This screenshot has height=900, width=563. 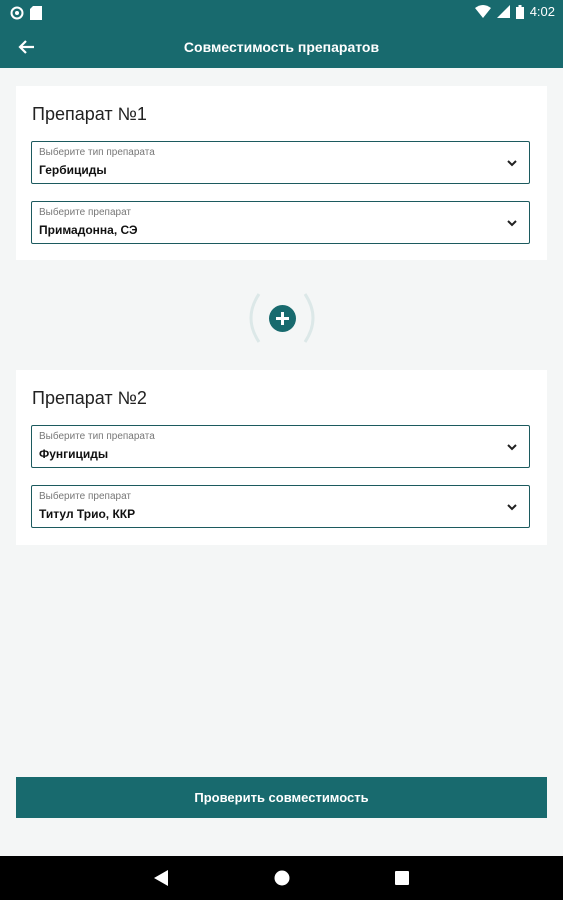 What do you see at coordinates (280, 446) in the screenshot?
I see `product-type-select: Выберите тип препарата Фунгициды` at bounding box center [280, 446].